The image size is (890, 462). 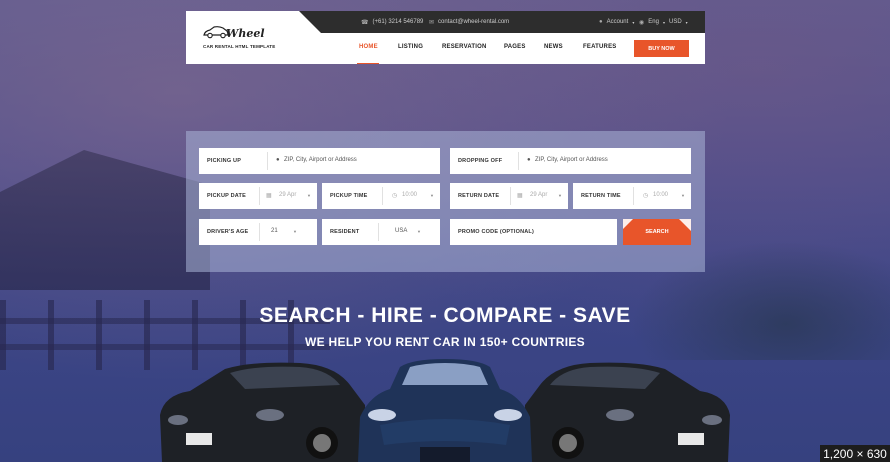 What do you see at coordinates (381, 232) in the screenshot?
I see `resident-field: RESIDENT USA ▼` at bounding box center [381, 232].